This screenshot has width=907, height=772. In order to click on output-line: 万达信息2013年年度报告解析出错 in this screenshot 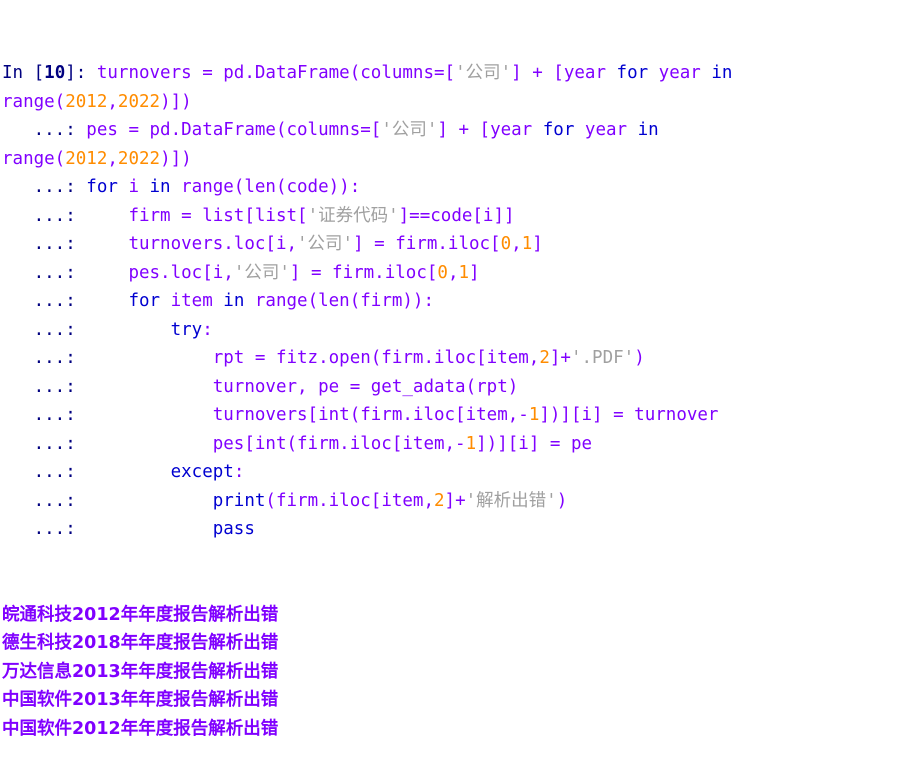, I will do `click(140, 671)`.